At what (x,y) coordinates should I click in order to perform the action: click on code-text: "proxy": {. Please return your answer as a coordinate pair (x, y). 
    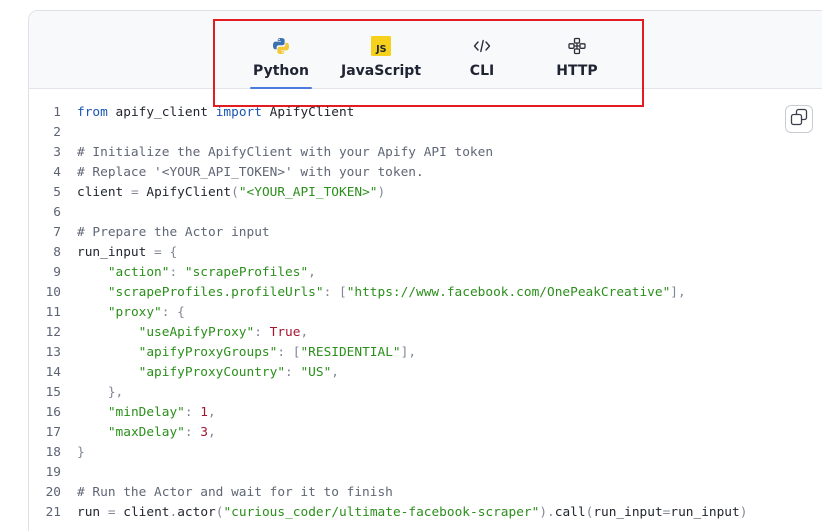
    Looking at the image, I should click on (123, 313).